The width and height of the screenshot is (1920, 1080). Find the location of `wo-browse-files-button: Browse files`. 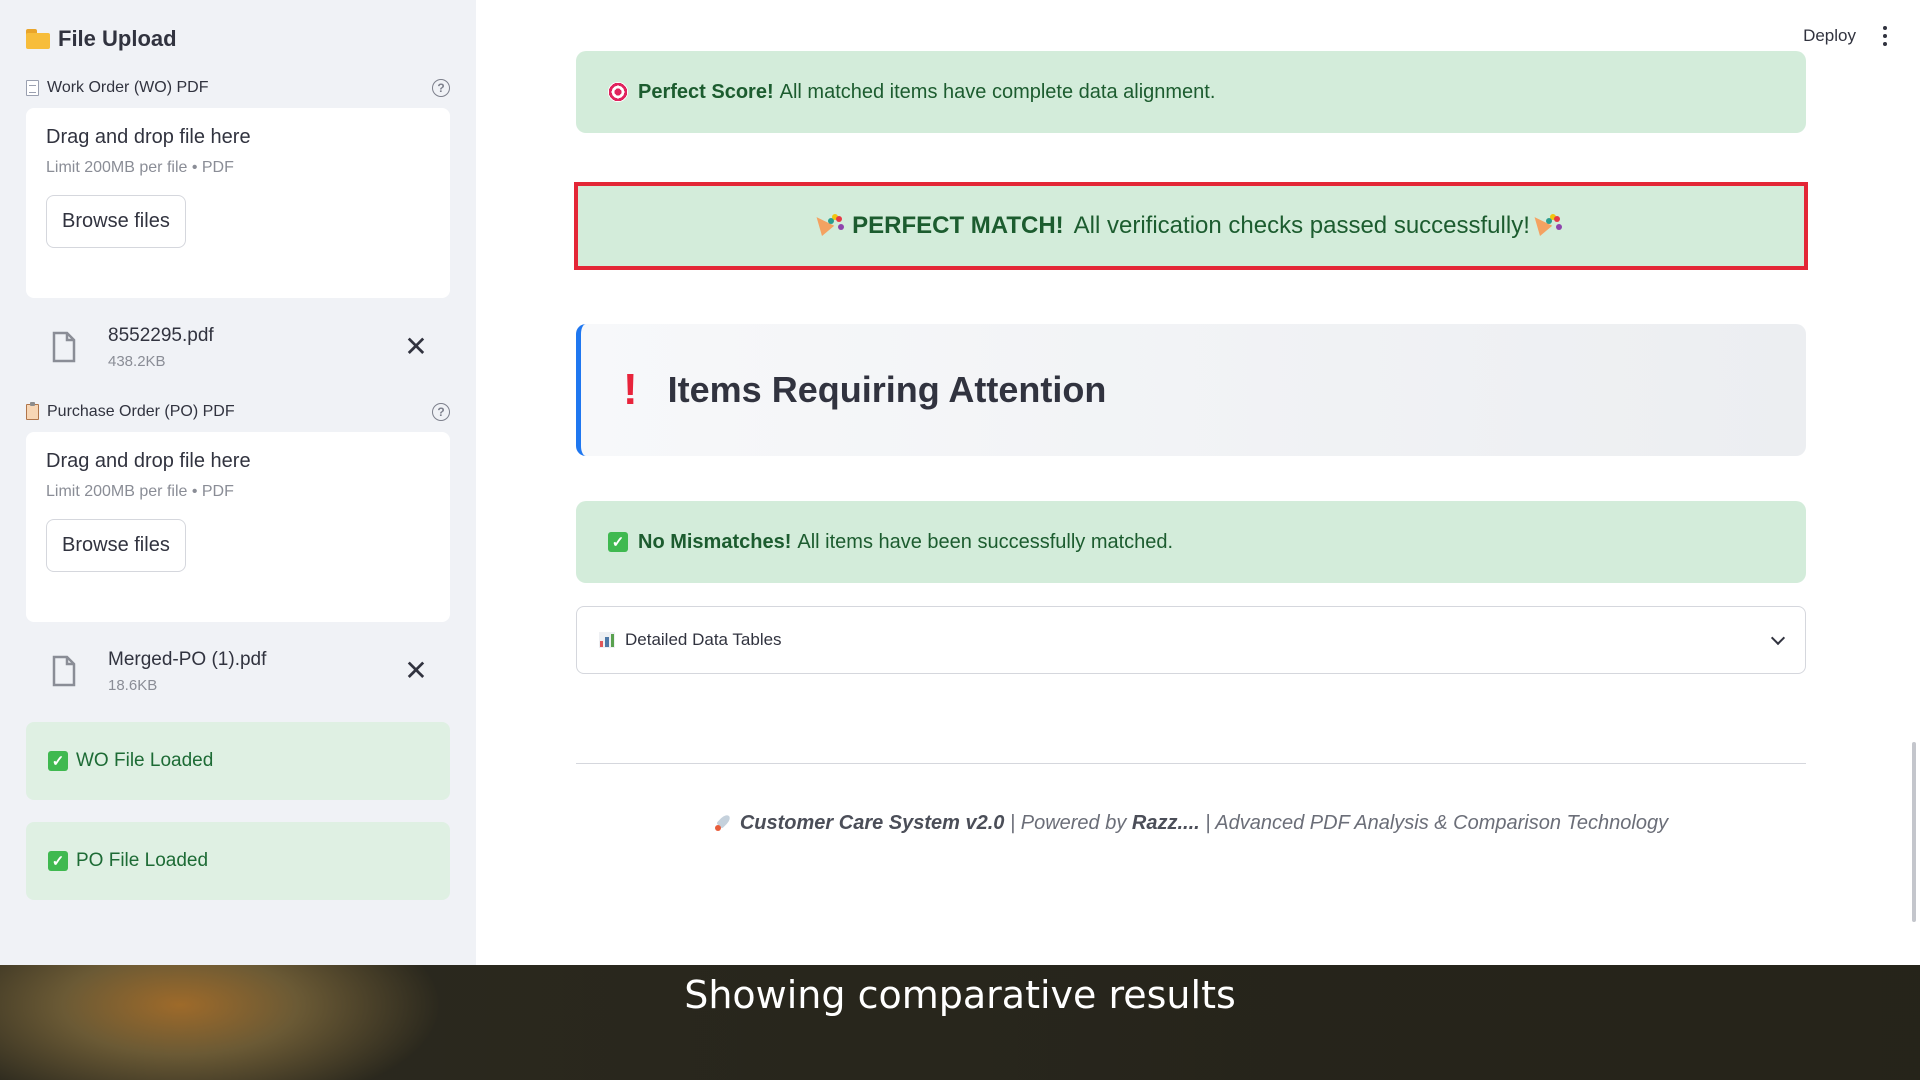

wo-browse-files-button: Browse files is located at coordinates (116, 221).